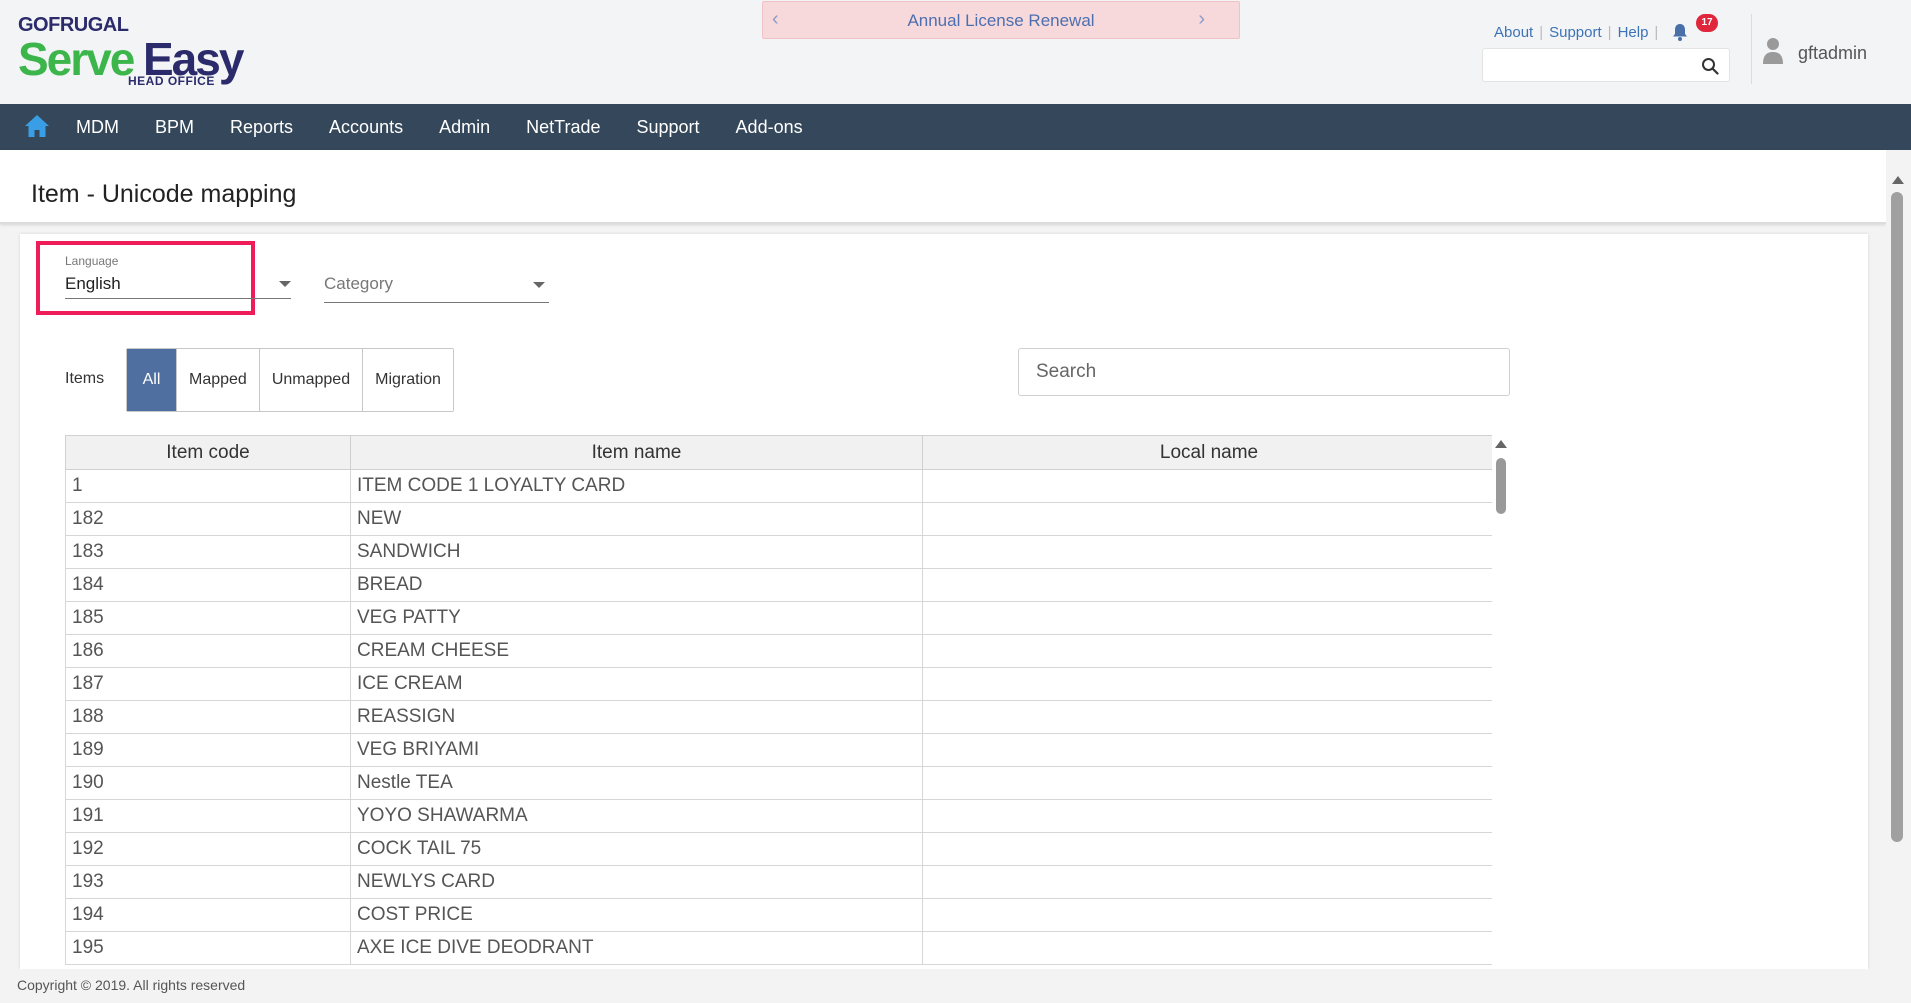  I want to click on nav-item-reports: Reports, so click(261, 127).